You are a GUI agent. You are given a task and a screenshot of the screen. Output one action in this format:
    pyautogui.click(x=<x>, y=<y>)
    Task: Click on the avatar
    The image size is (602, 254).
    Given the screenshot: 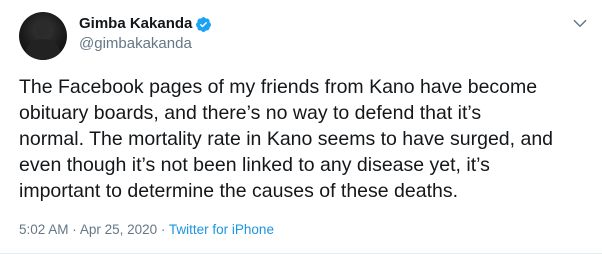 What is the action you would take?
    pyautogui.click(x=43, y=36)
    